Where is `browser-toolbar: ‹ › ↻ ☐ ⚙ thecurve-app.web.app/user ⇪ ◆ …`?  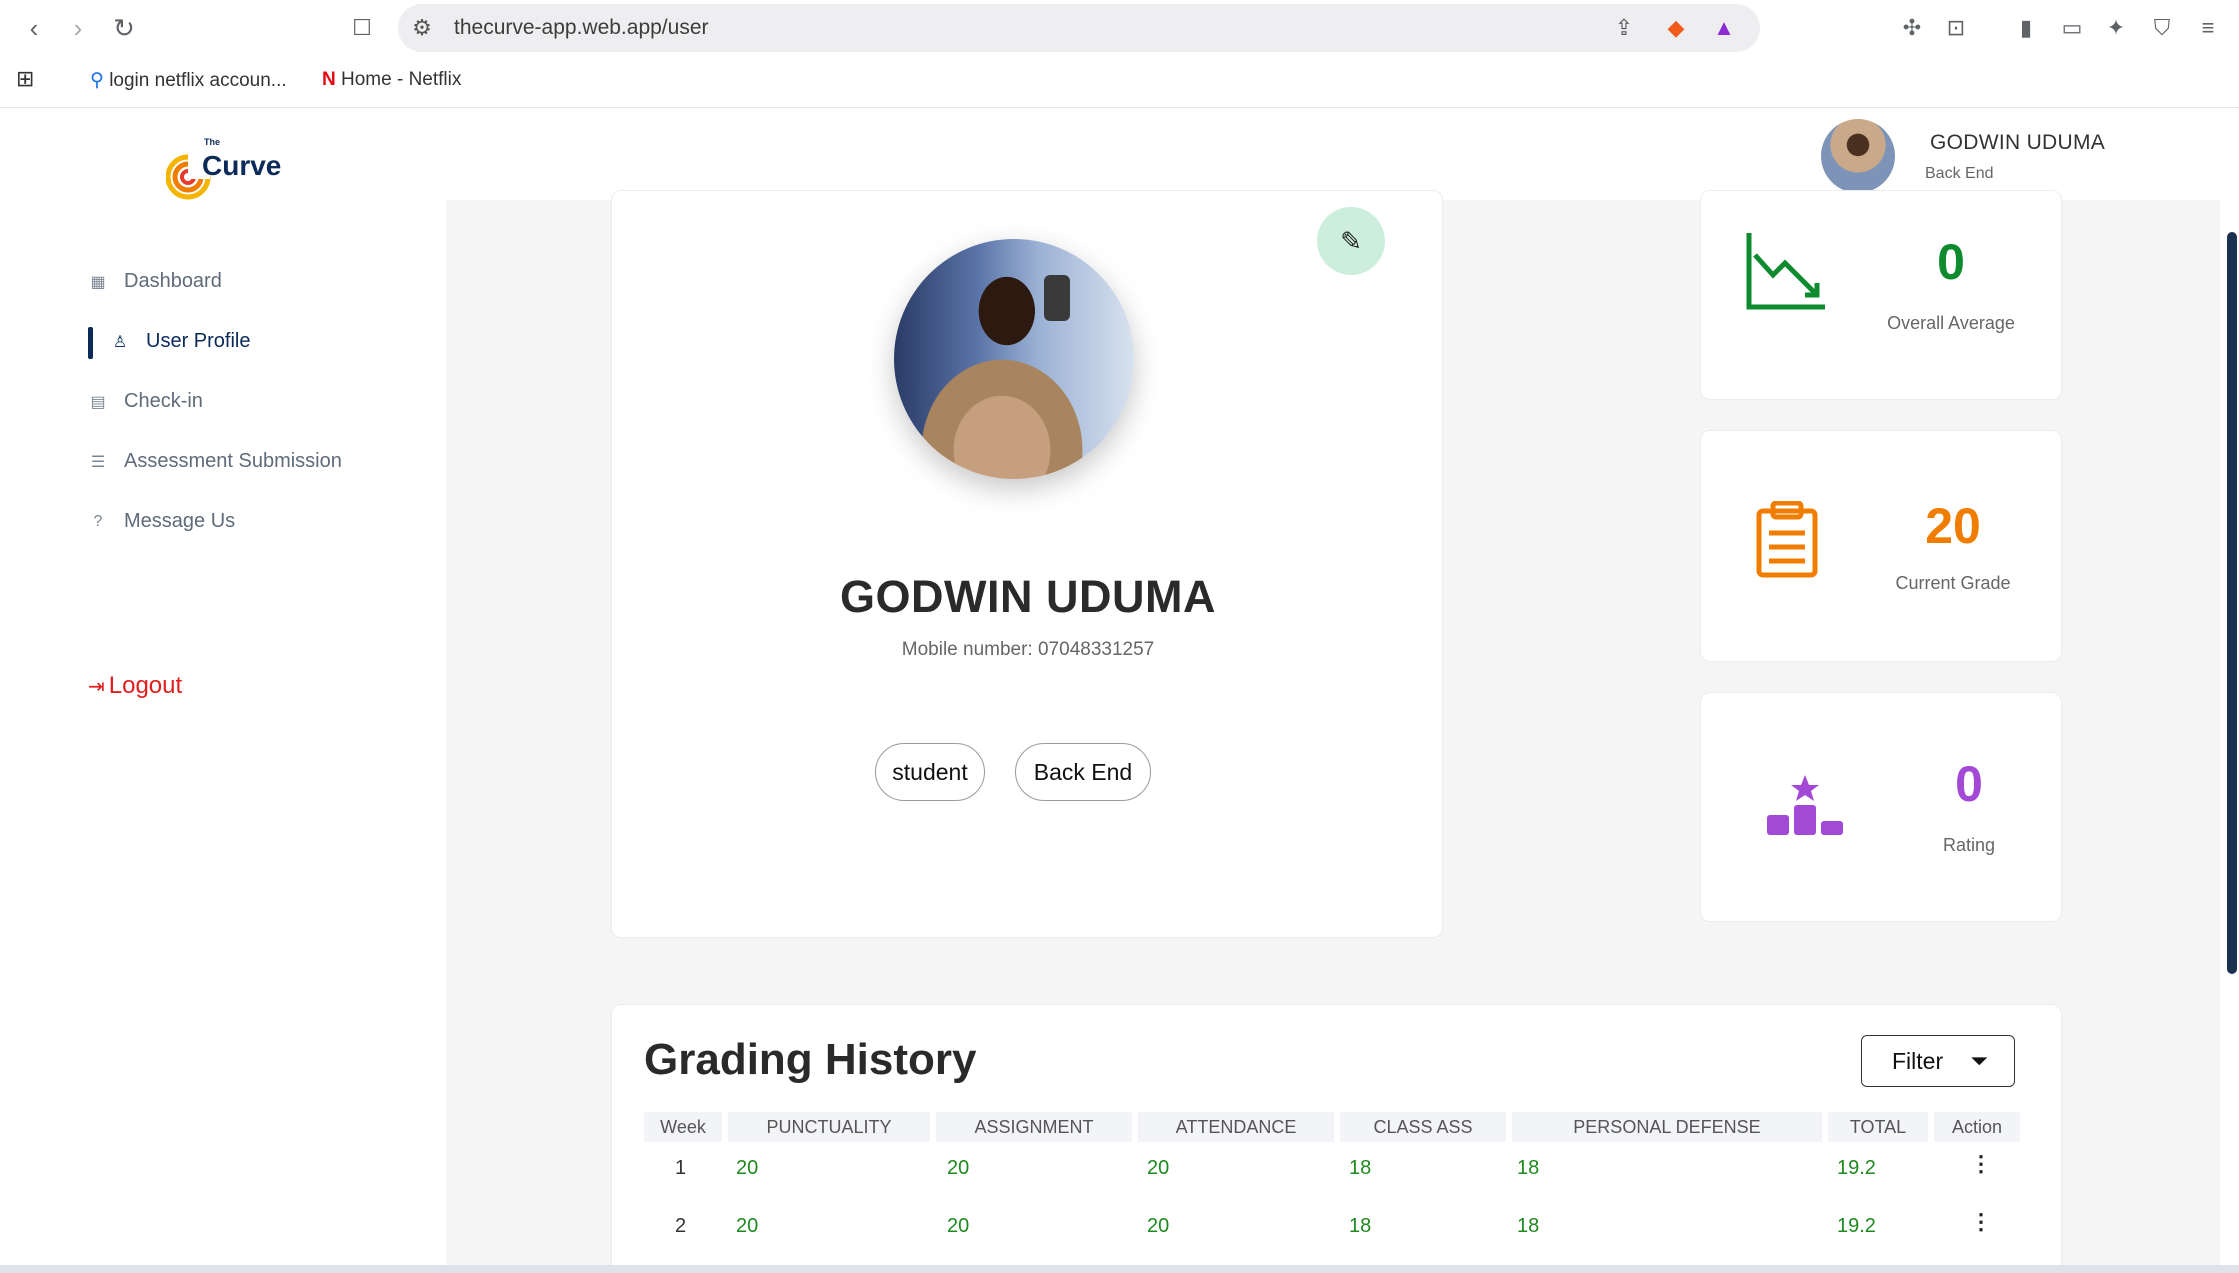
browser-toolbar: ‹ › ↻ ☐ ⚙ thecurve-app.web.app/user ⇪ ◆ … is located at coordinates (1119, 28).